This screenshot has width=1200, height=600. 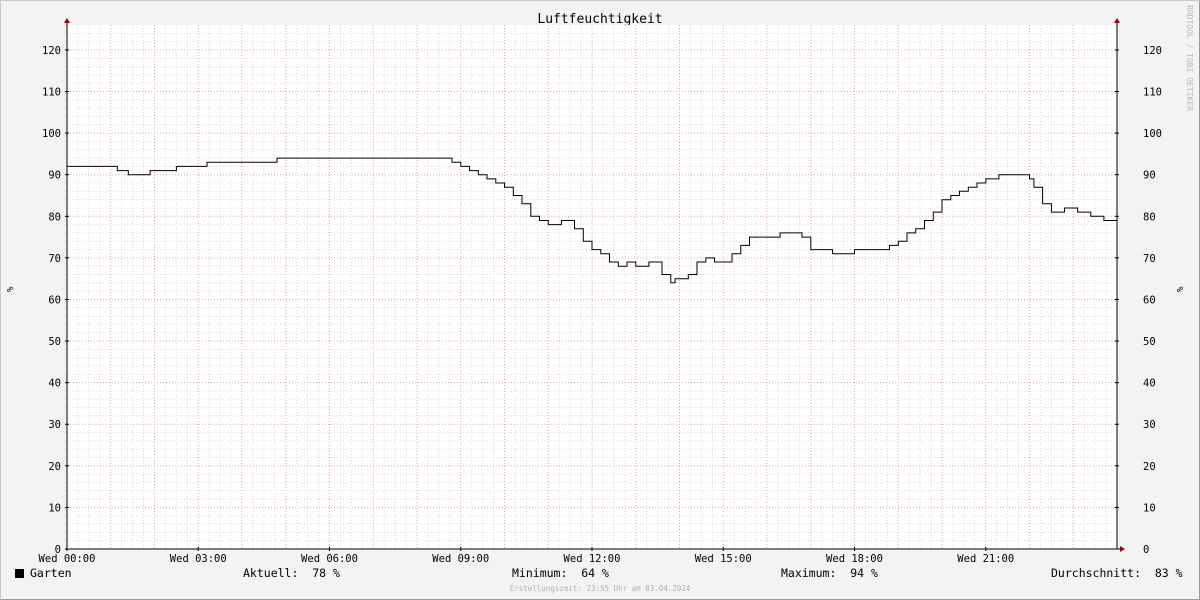 What do you see at coordinates (1149, 259) in the screenshot?
I see `y-tick-label-right: 70` at bounding box center [1149, 259].